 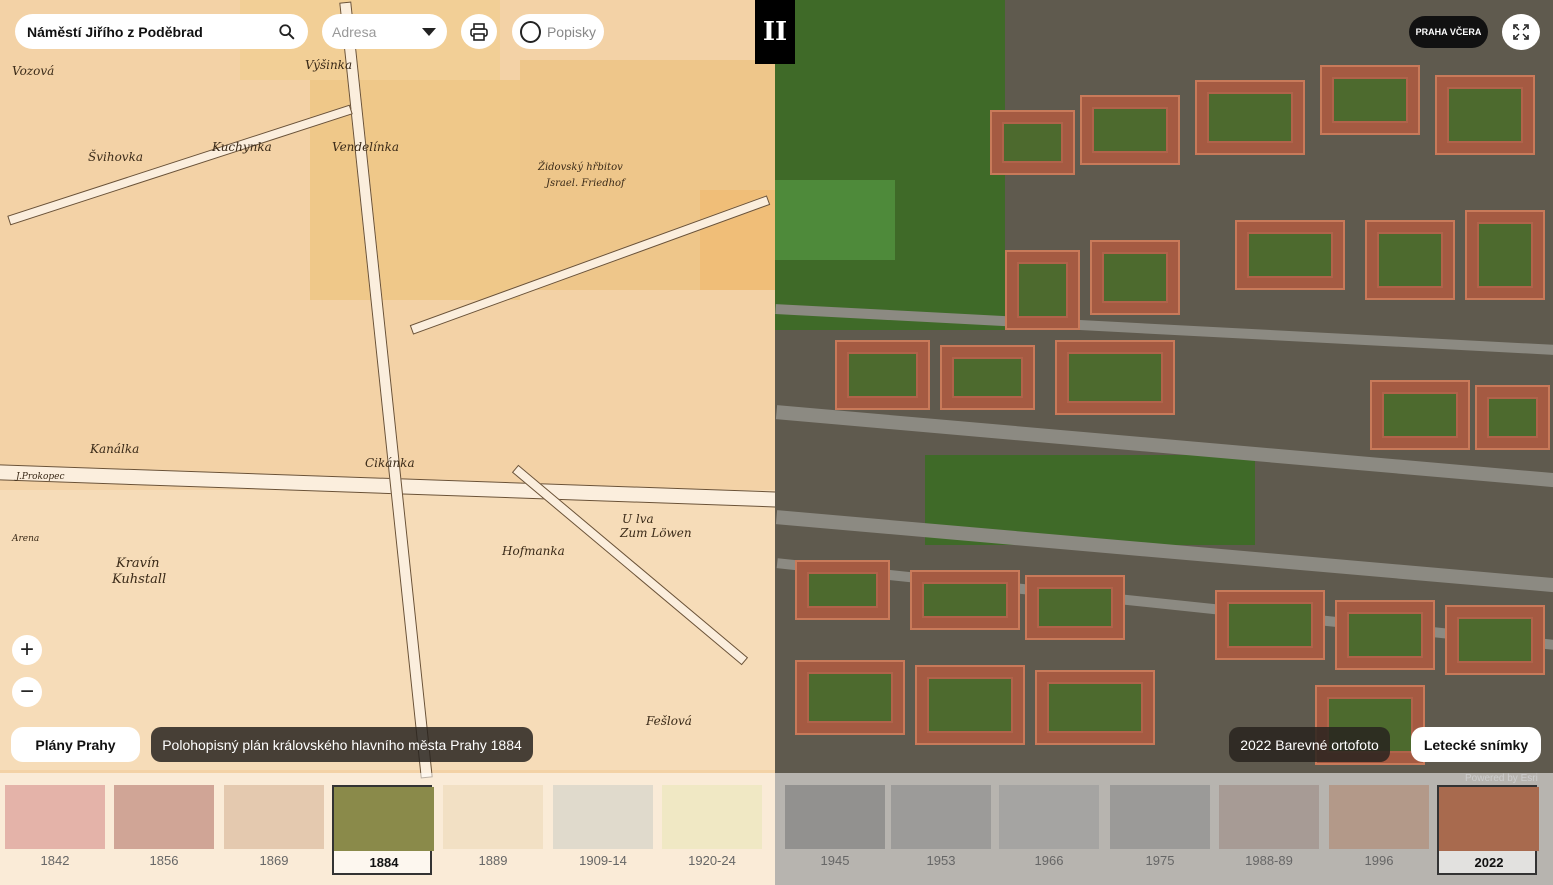 I want to click on timeline-thumb-aerial-1988-89: 1988-89, so click(x=1269, y=830).